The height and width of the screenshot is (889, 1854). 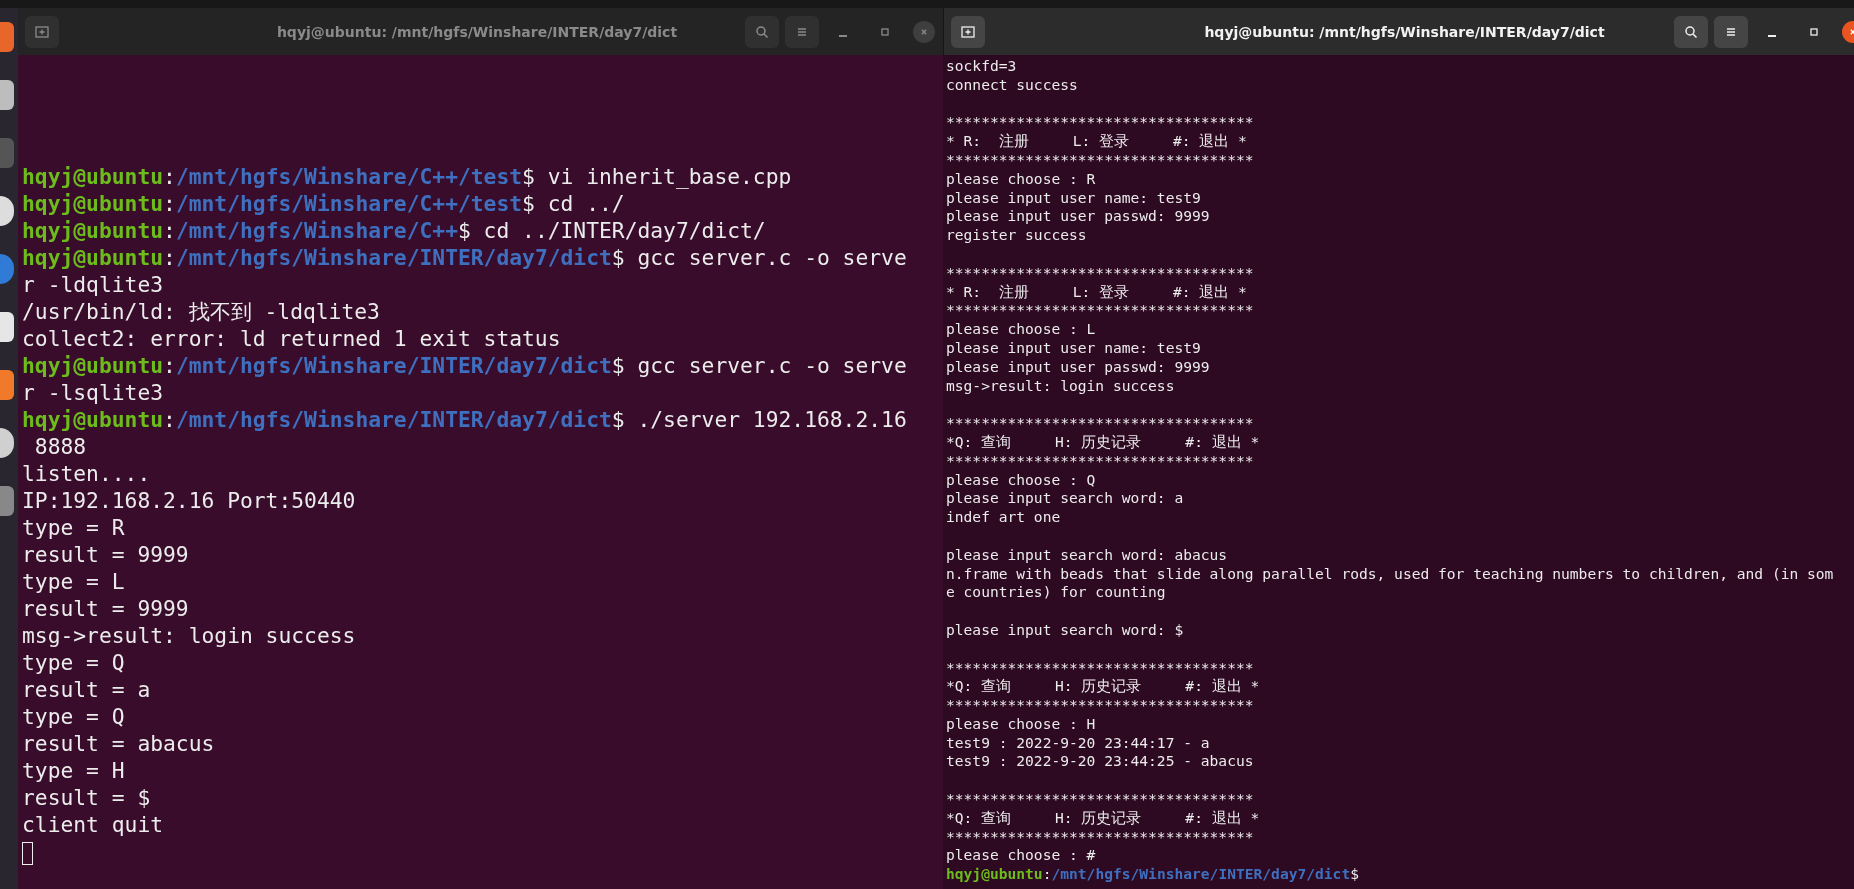 What do you see at coordinates (93, 392) in the screenshot?
I see `terminal-line: r -lsqlite3` at bounding box center [93, 392].